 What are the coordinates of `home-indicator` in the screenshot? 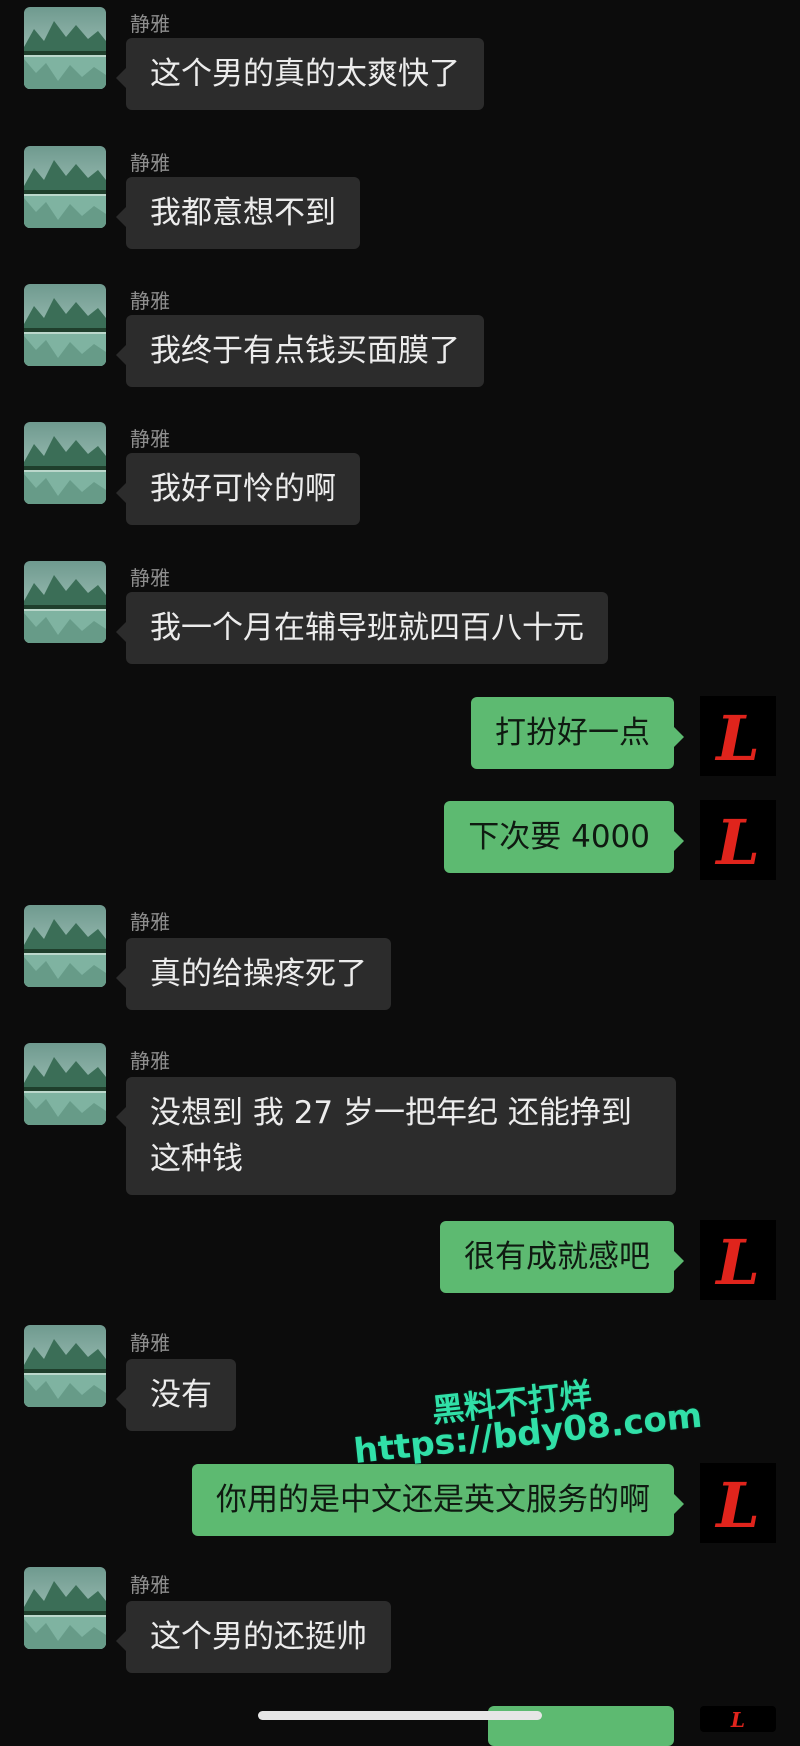 It's located at (400, 1715).